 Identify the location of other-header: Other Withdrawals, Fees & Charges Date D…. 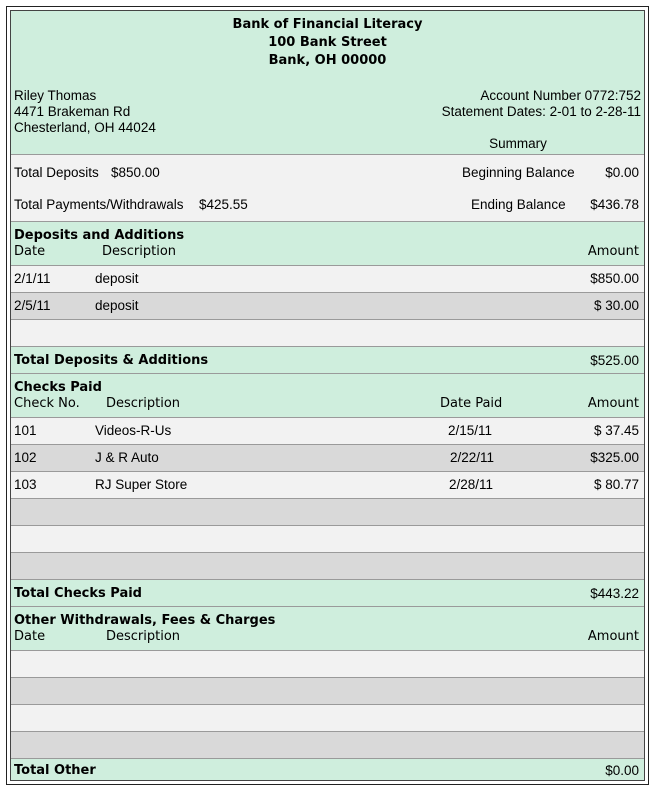
(327, 628).